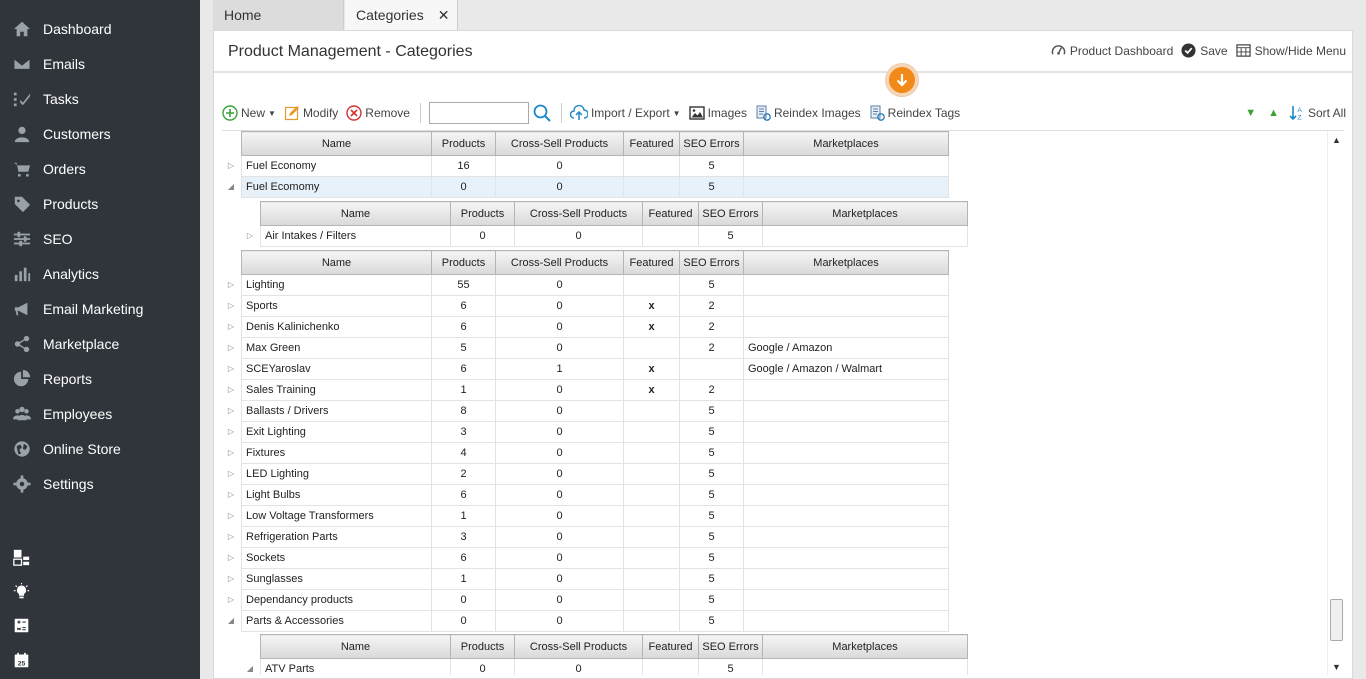 This screenshot has height=679, width=1366. I want to click on move-up-icon: ▲, so click(1273, 113).